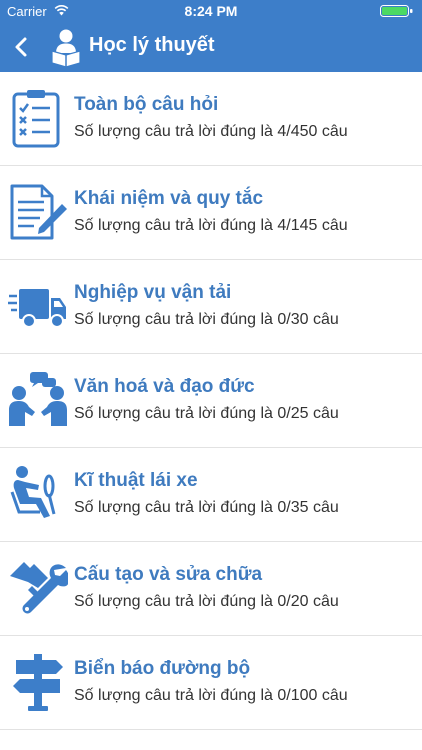 The height and width of the screenshot is (750, 422). I want to click on list-item-title: Cấu tạo và sửa chữa, so click(168, 574).